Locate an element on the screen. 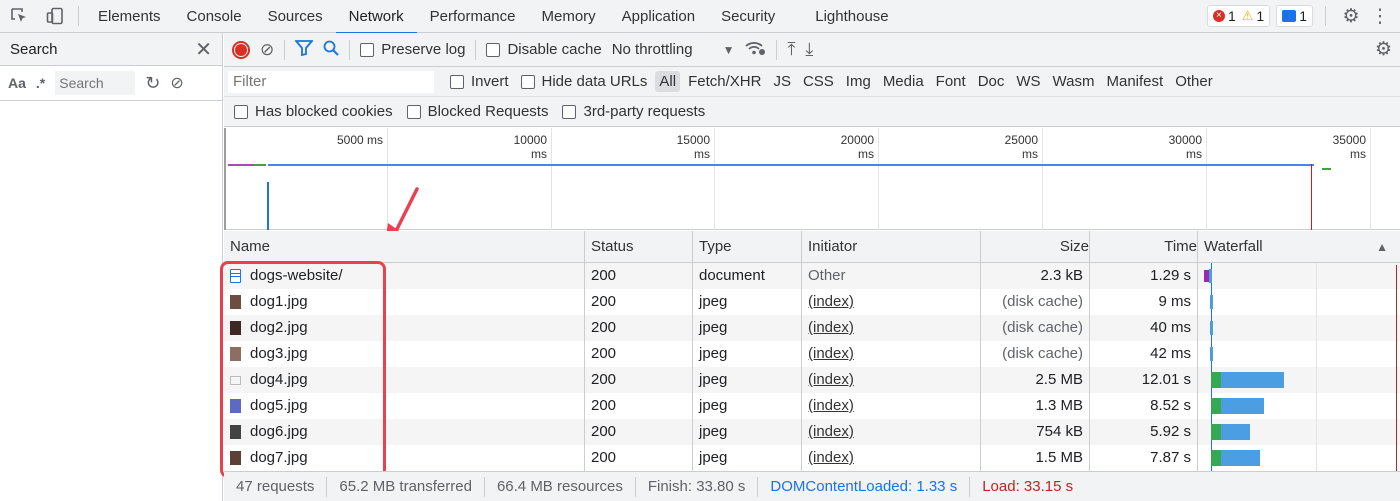 This screenshot has height=501, width=1400. close-icon: ✕ is located at coordinates (203, 49).